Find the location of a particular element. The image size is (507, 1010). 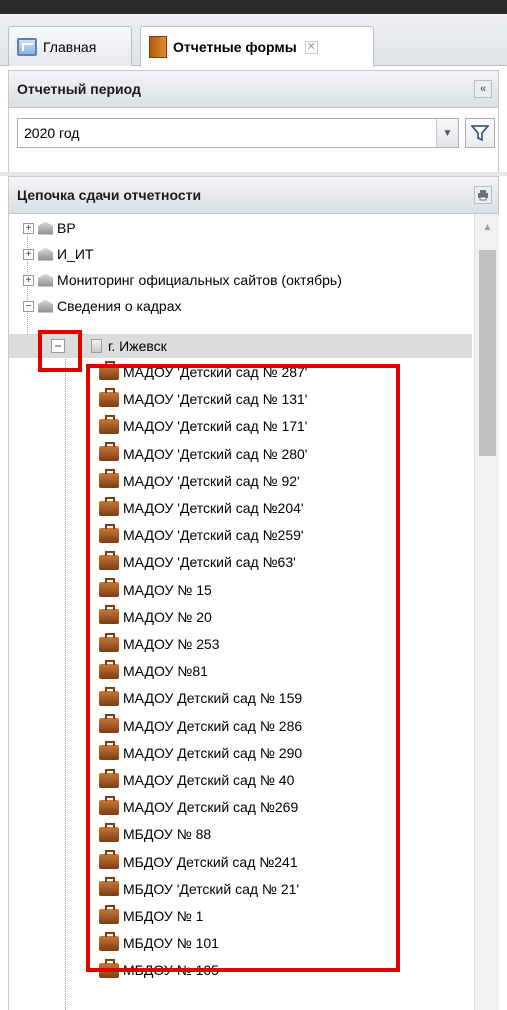

tree-node-organization: МАДОУ 'Детский сад № 280' is located at coordinates (203, 454).